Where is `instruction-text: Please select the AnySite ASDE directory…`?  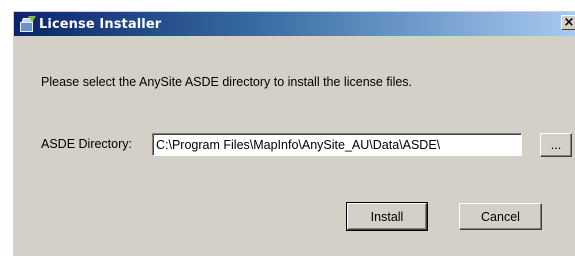
instruction-text: Please select the AnySite ASDE directory… is located at coordinates (227, 82).